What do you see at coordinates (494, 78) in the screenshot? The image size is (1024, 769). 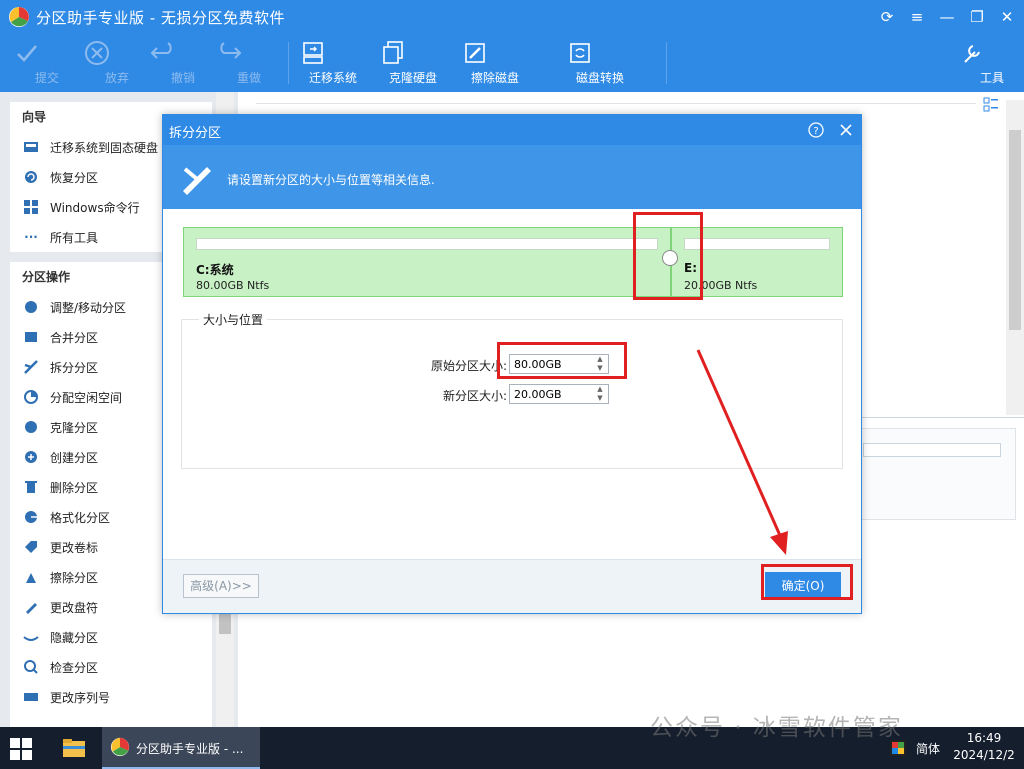 I see `wipe-disk-label: 擦除磁盘` at bounding box center [494, 78].